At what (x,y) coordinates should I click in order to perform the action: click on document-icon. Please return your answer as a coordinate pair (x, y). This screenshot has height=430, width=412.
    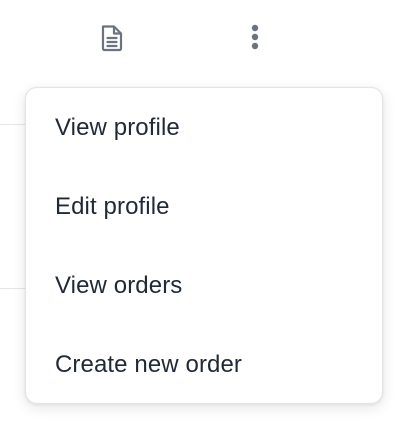
    Looking at the image, I should click on (112, 38).